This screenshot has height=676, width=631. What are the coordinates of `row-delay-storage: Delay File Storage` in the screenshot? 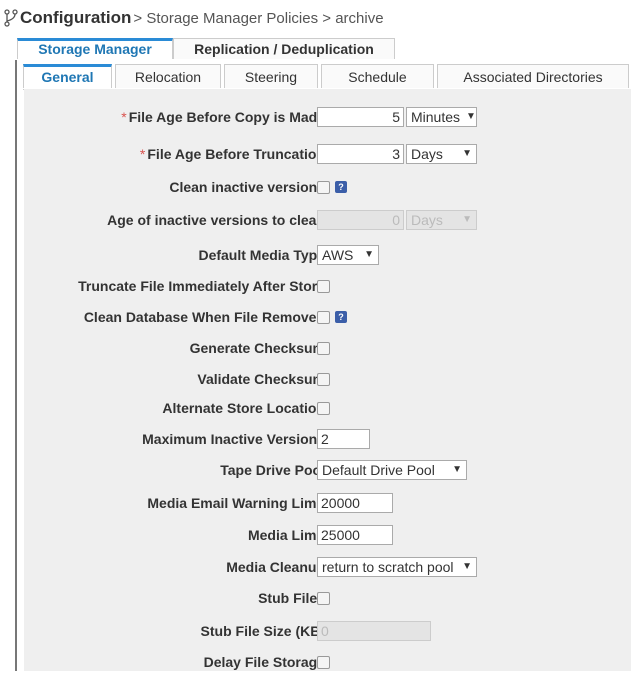 It's located at (327, 662).